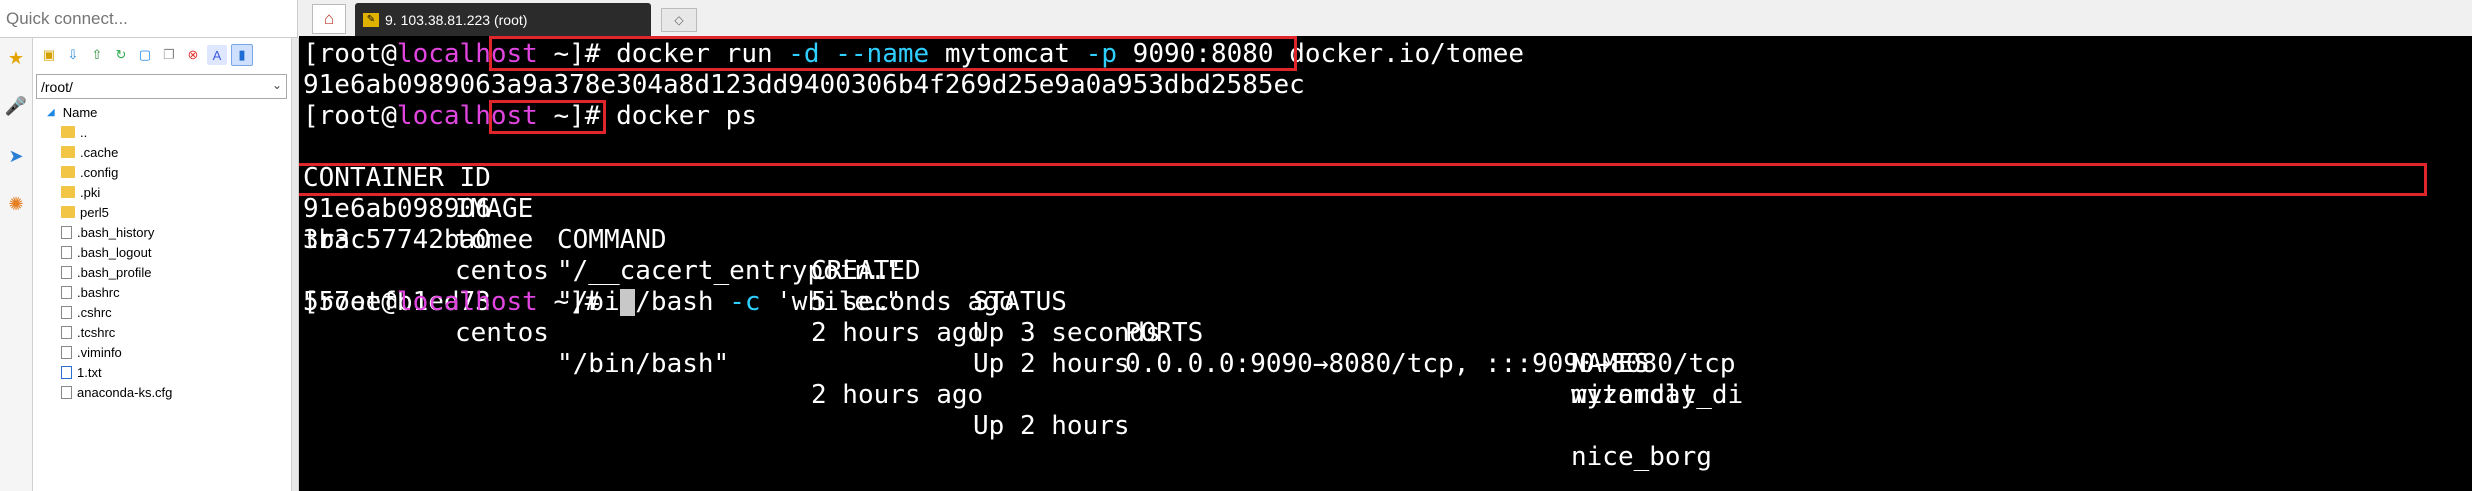 The width and height of the screenshot is (2472, 491). What do you see at coordinates (162, 132) in the screenshot?
I see `list-item: ..` at bounding box center [162, 132].